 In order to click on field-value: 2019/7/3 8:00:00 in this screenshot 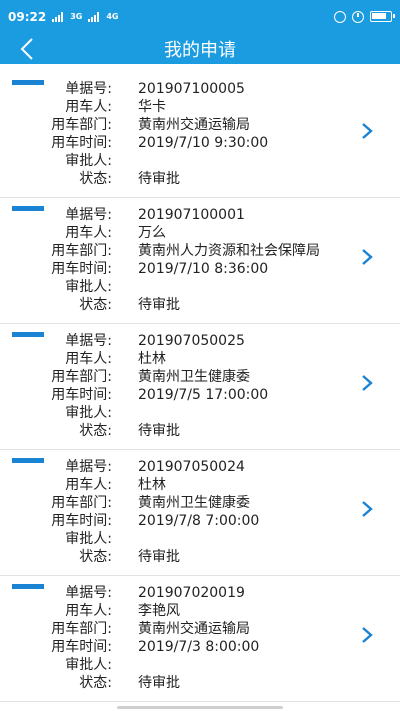, I will do `click(199, 647)`.